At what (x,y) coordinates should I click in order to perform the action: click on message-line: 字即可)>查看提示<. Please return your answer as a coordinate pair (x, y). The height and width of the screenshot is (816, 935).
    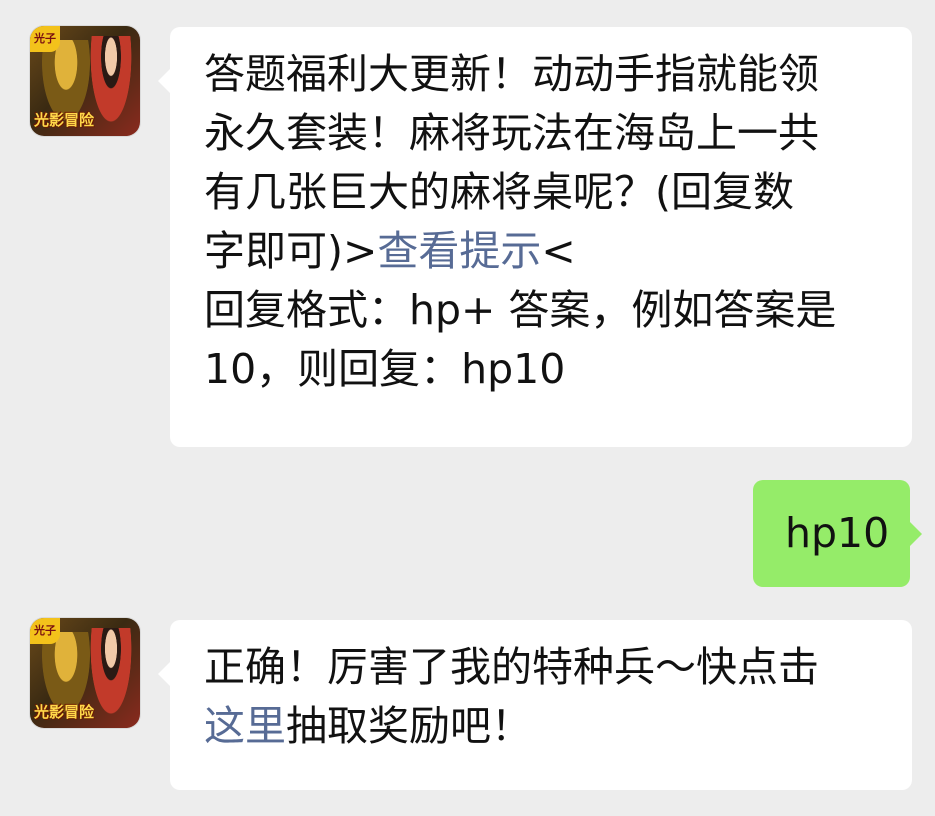
    Looking at the image, I should click on (558, 251).